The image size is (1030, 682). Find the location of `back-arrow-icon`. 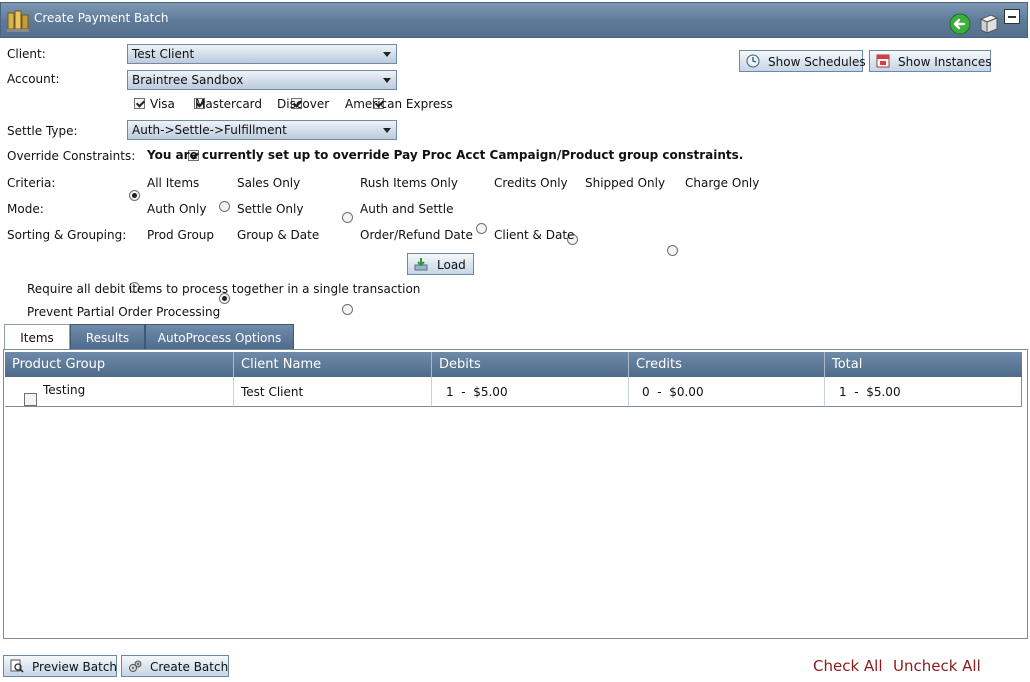

back-arrow-icon is located at coordinates (960, 24).